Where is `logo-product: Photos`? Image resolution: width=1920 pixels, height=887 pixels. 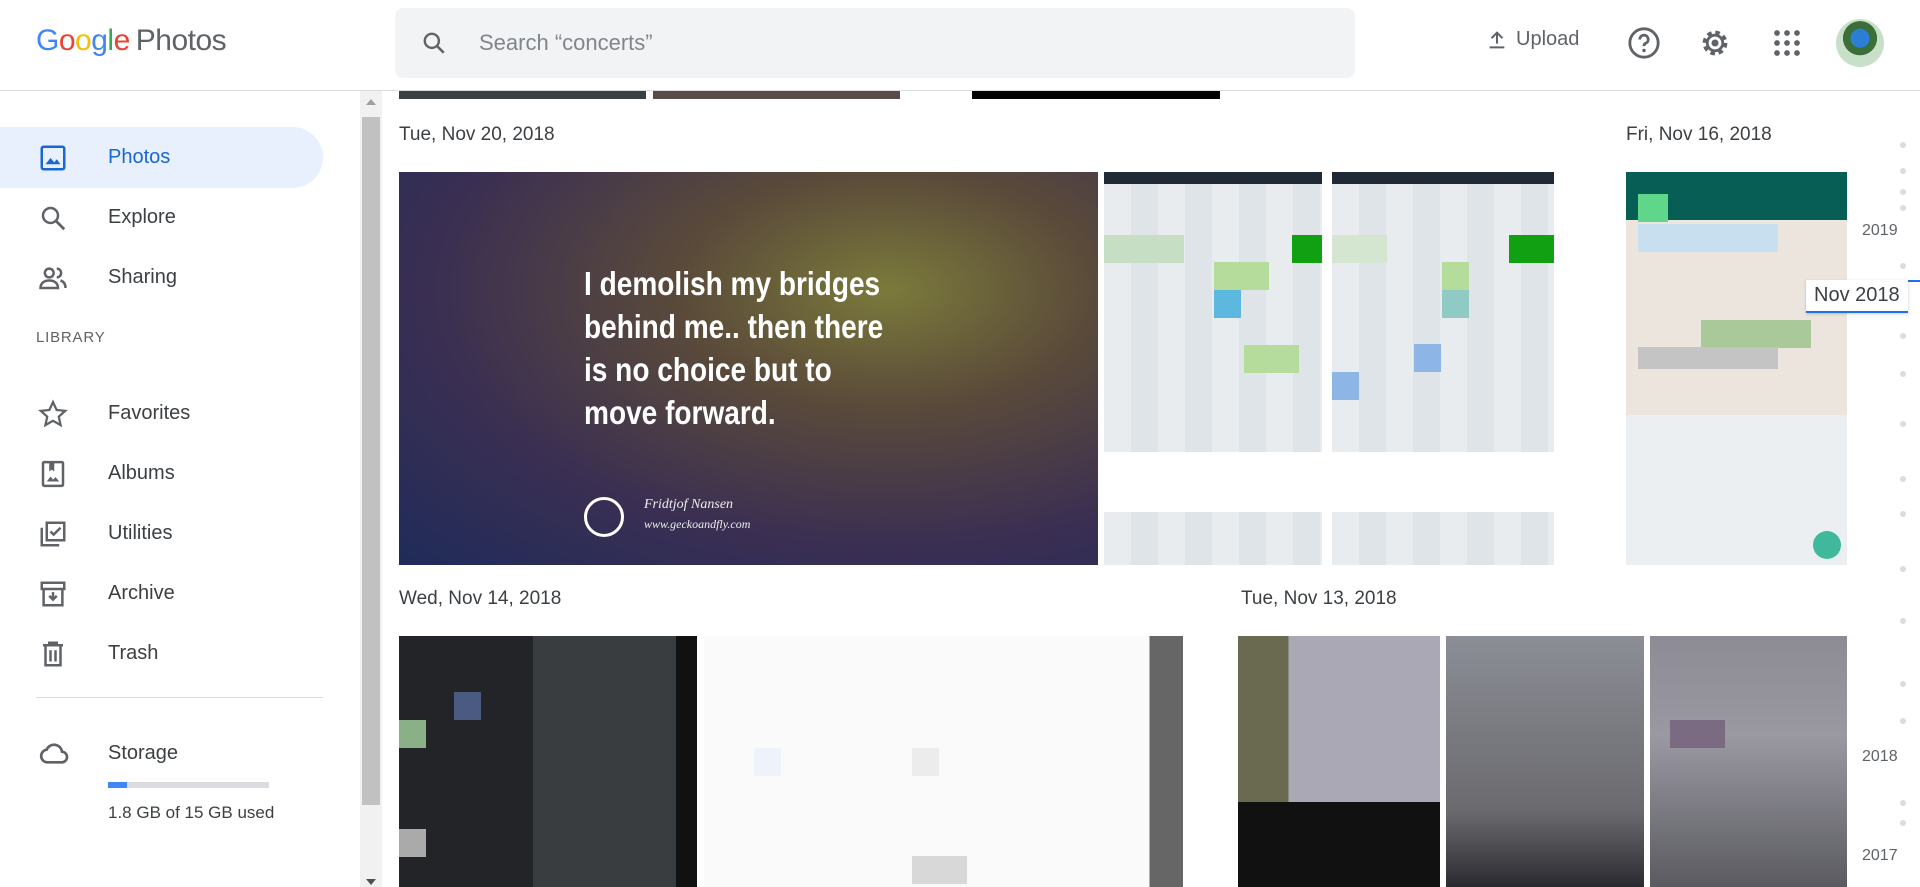
logo-product: Photos is located at coordinates (181, 40).